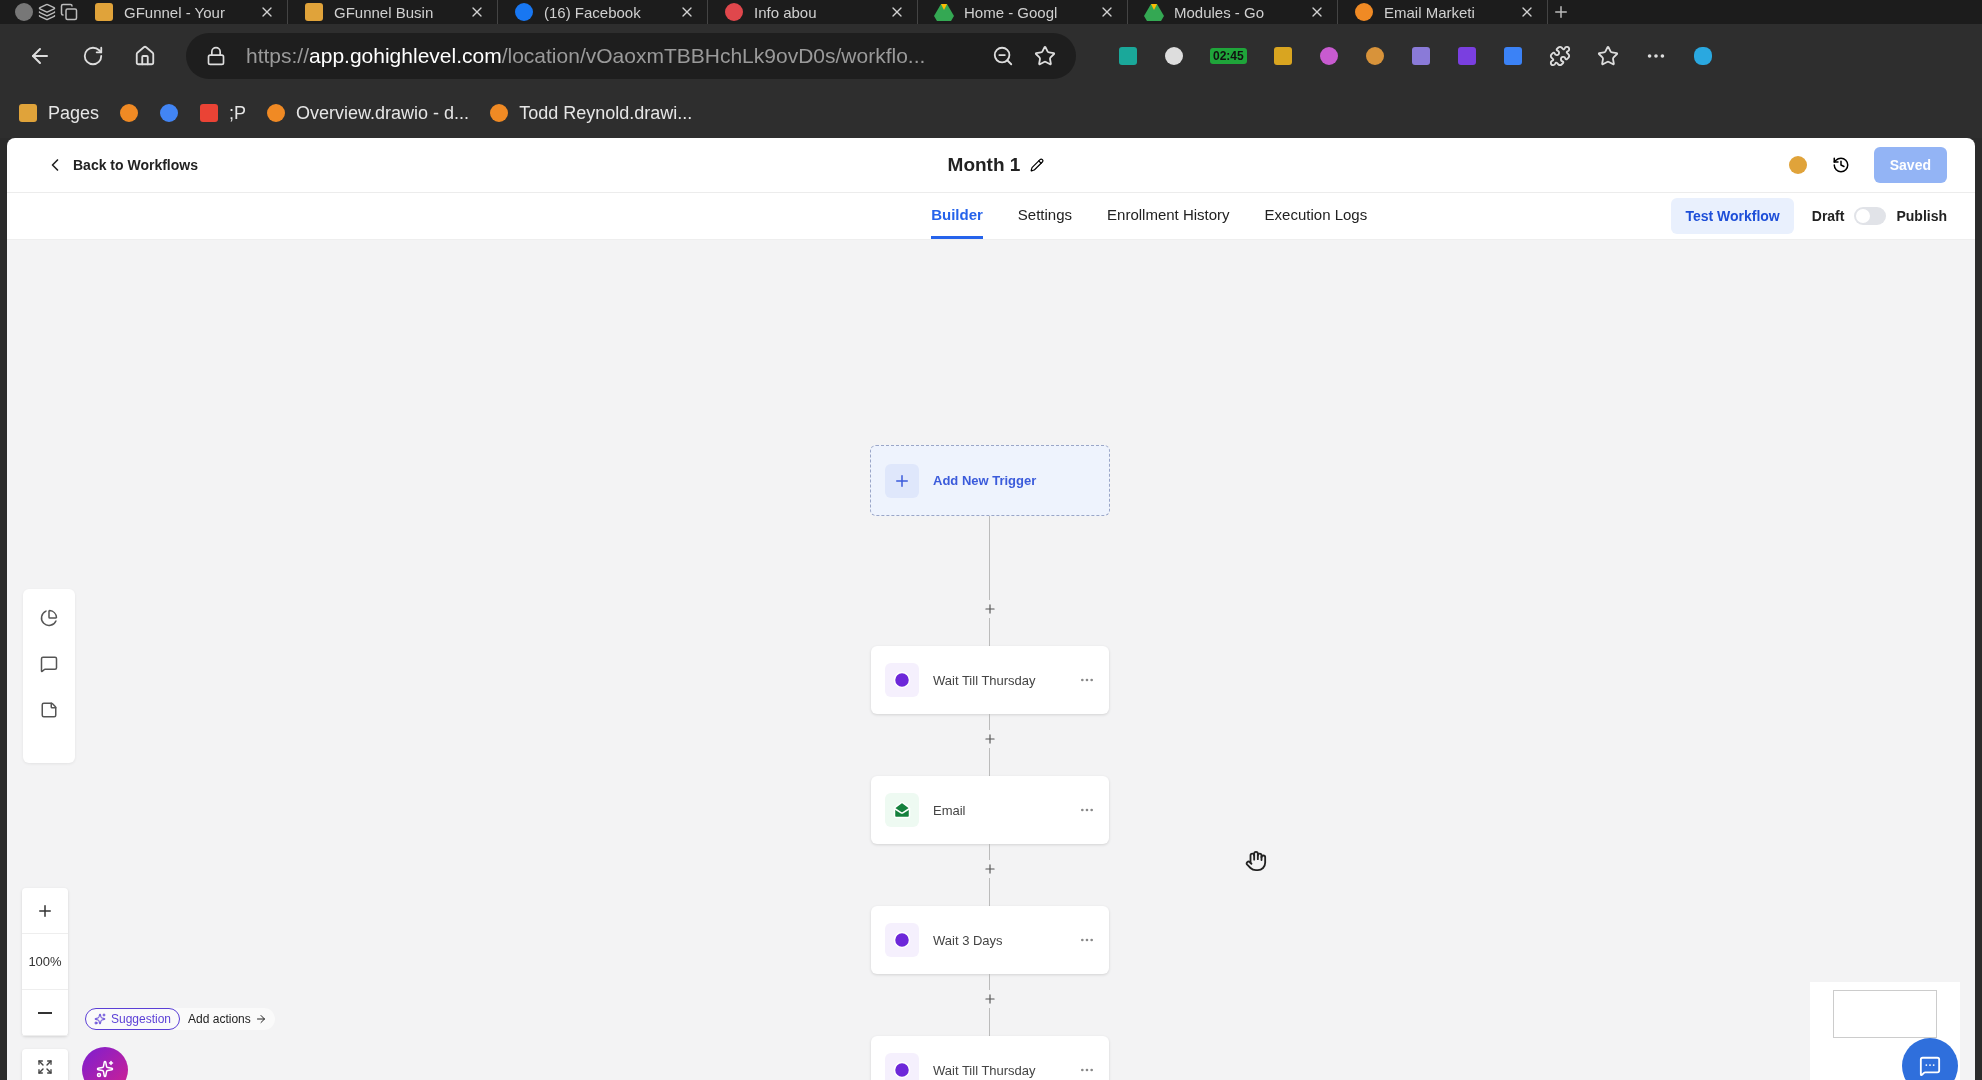 This screenshot has width=1982, height=1080. Describe the element at coordinates (984, 165) in the screenshot. I see `workflow-title: Month 1` at that location.